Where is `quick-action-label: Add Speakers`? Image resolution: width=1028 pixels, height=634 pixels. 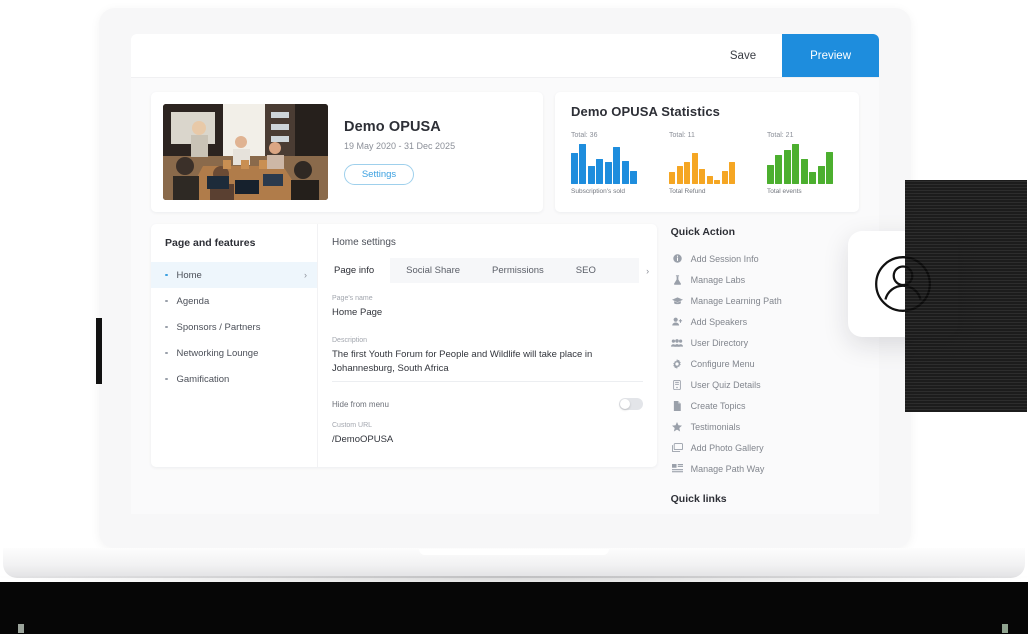 quick-action-label: Add Speakers is located at coordinates (719, 321).